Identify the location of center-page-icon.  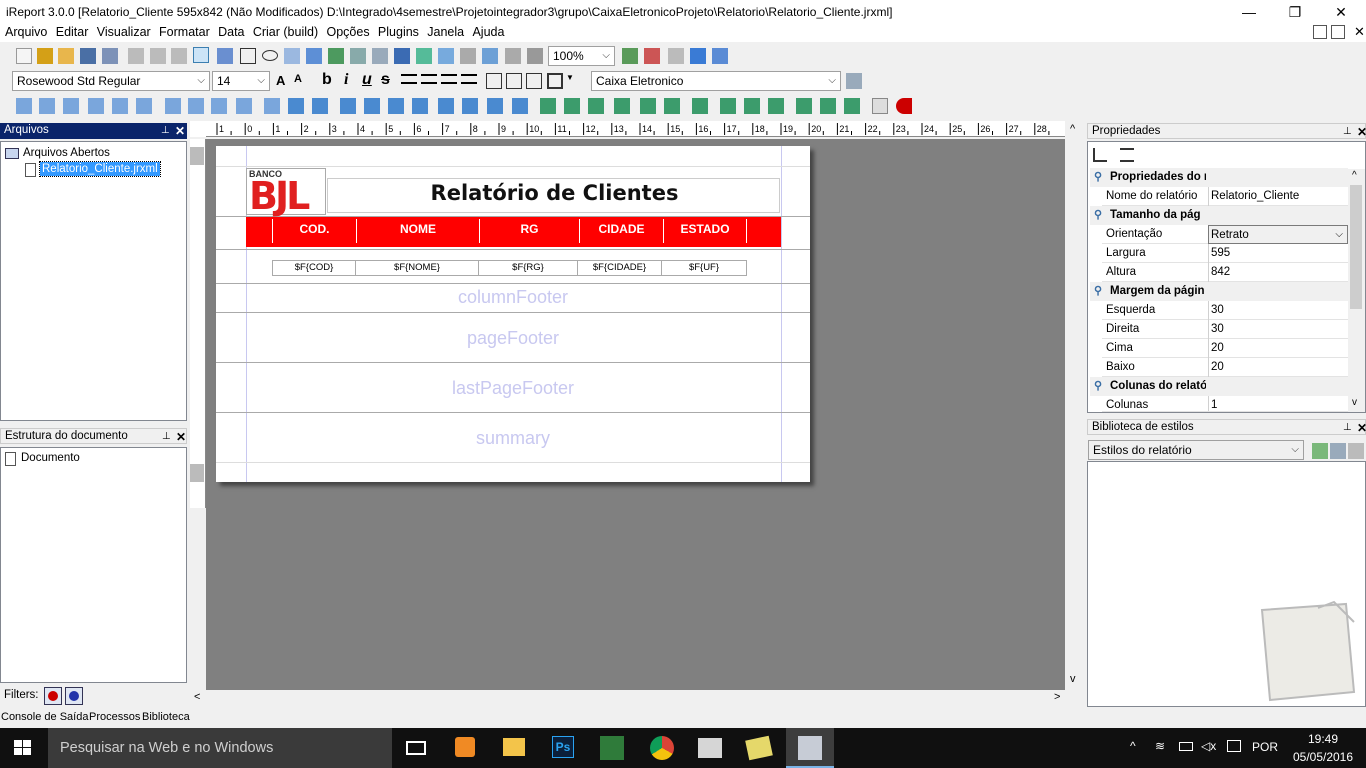
(320, 106).